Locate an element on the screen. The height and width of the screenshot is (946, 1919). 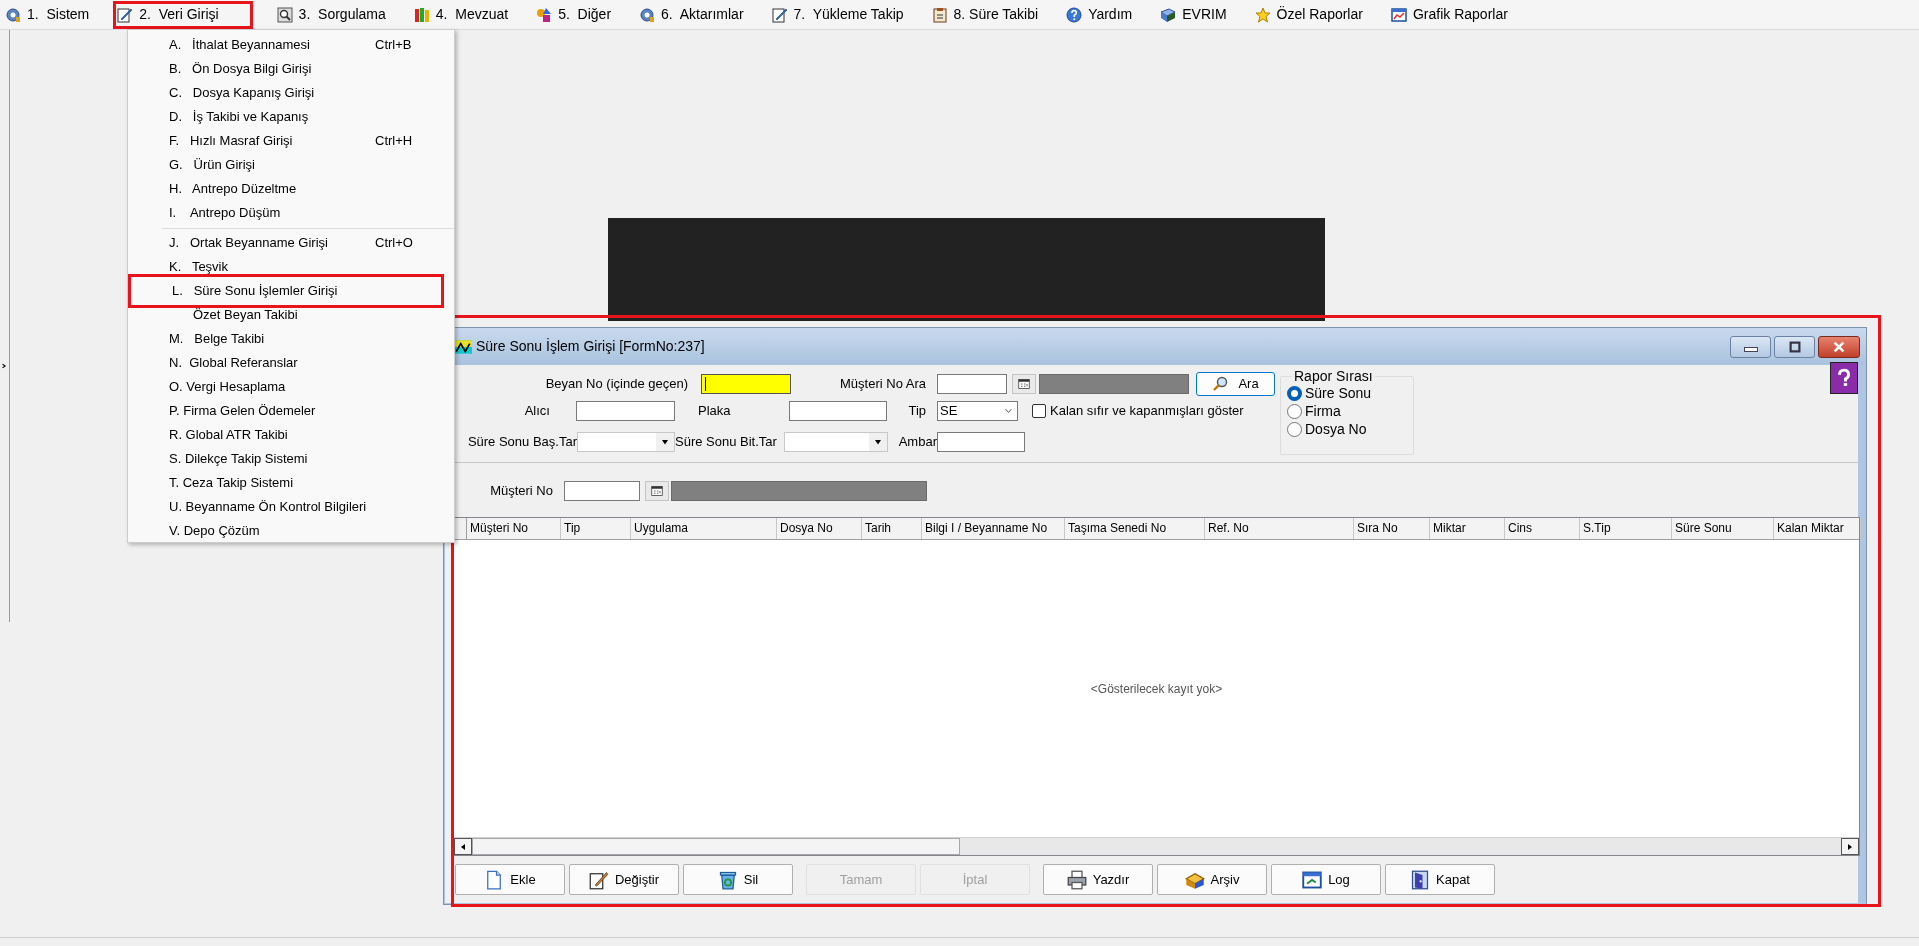
action-button: Sil is located at coordinates (738, 879).